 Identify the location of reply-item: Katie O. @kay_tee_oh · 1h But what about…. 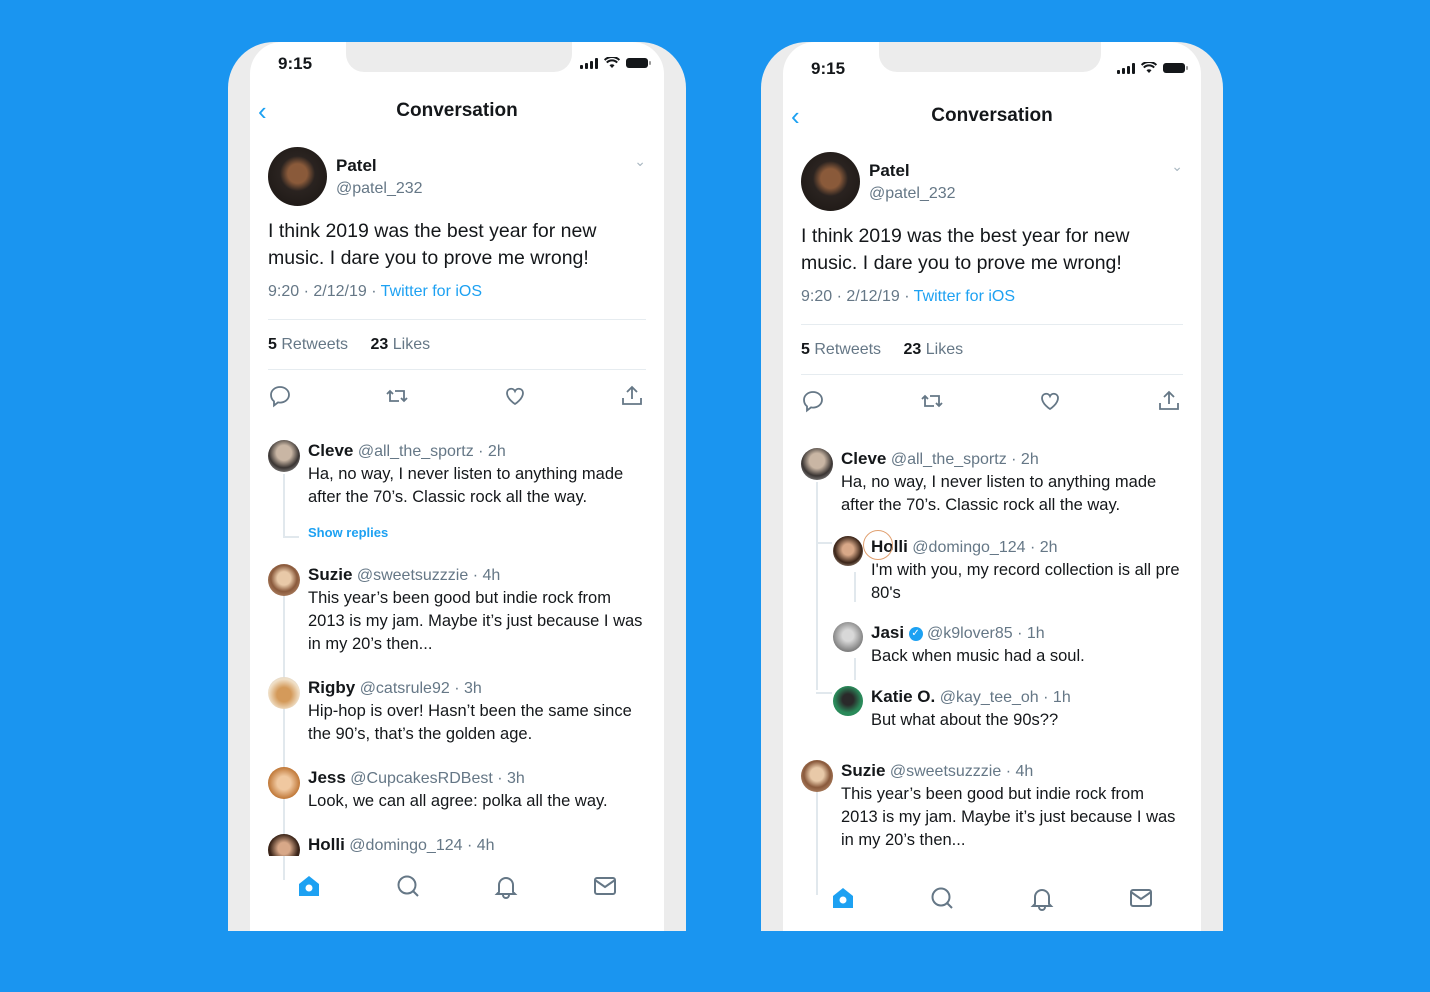
(992, 723).